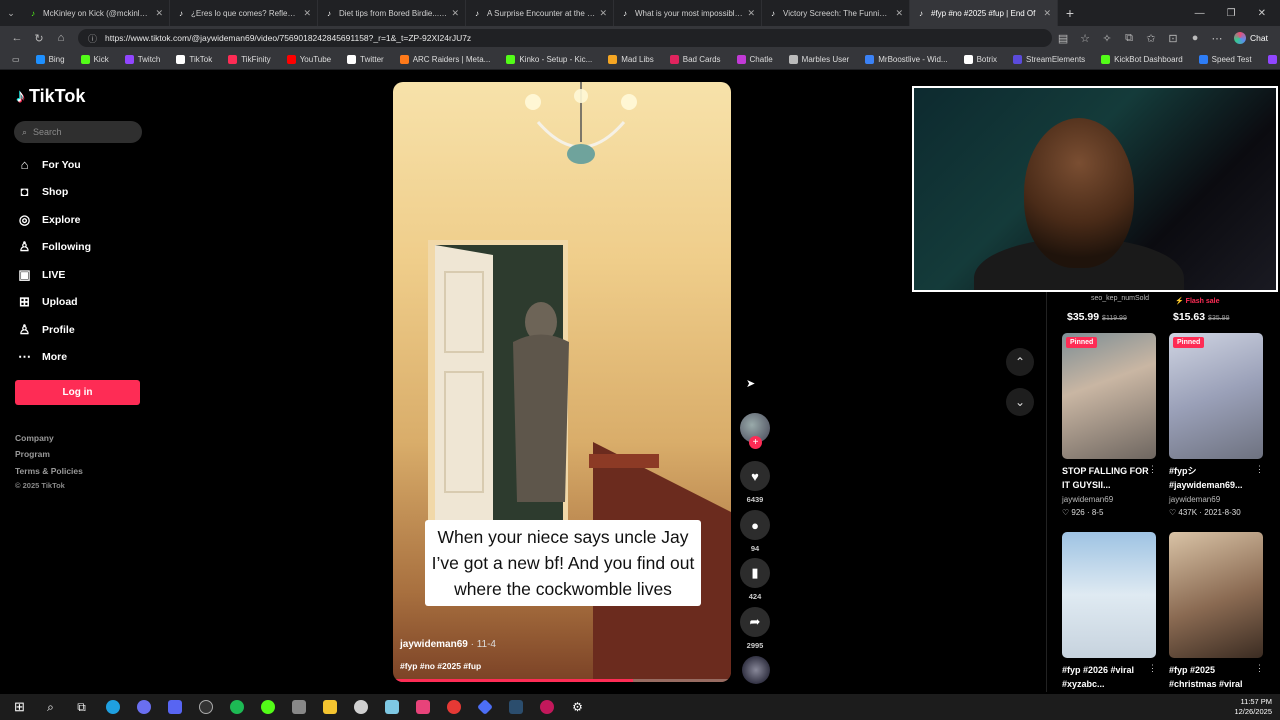 Image resolution: width=1280 pixels, height=720 pixels. What do you see at coordinates (365, 59) in the screenshot?
I see `bookmark-item: Twitter` at bounding box center [365, 59].